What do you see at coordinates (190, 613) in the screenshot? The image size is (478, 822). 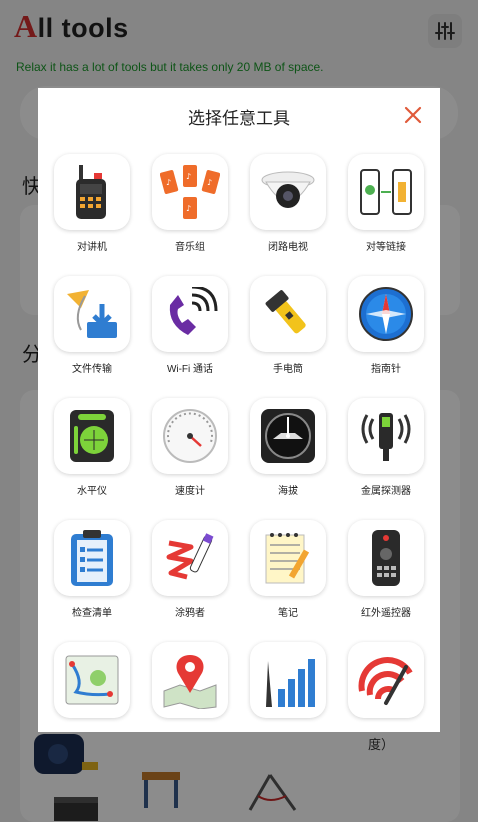 I see `tool-label: 涂鸦者` at bounding box center [190, 613].